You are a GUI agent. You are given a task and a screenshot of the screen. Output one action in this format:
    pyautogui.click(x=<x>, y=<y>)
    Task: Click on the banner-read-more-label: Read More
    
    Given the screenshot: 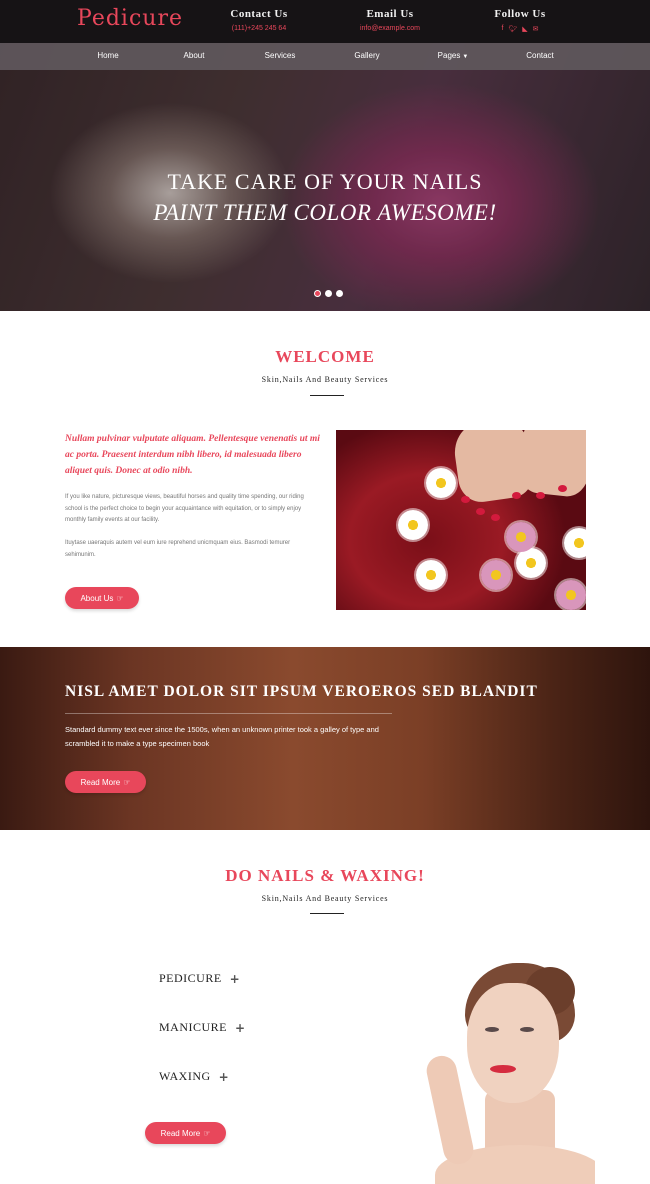 What is the action you would take?
    pyautogui.click(x=100, y=782)
    